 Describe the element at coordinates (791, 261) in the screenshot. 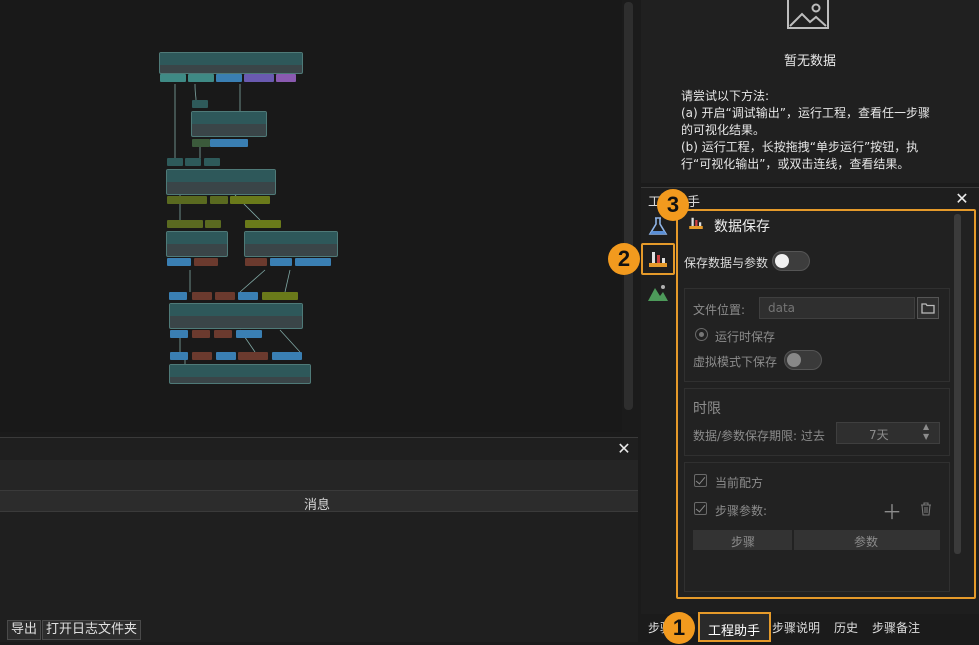

I see `save-data-toggle` at that location.